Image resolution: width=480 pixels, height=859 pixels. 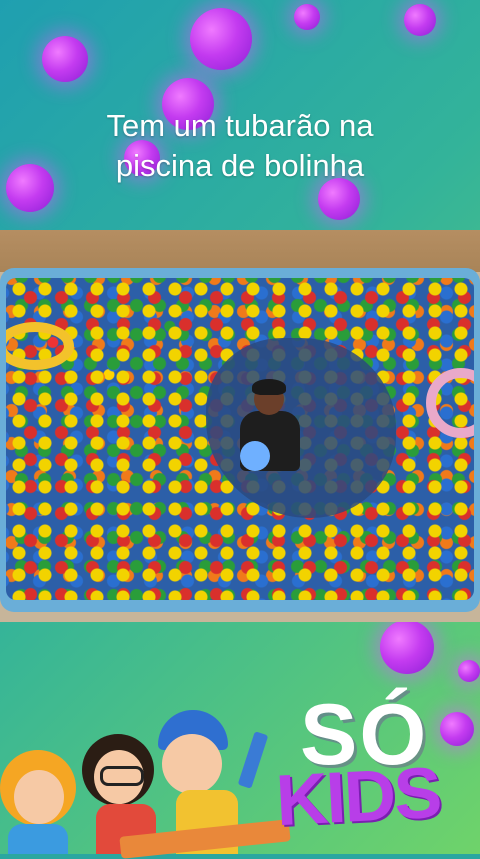 I want to click on caption-line-2: piscina de bolinha, so click(x=240, y=166).